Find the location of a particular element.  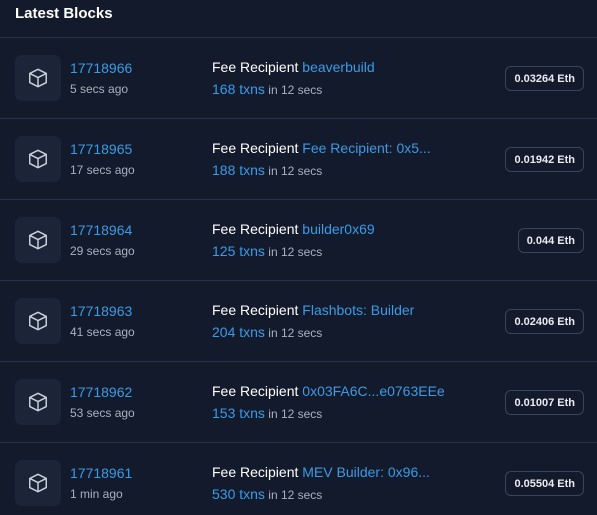

block-number-link: 17718963 is located at coordinates (101, 311).